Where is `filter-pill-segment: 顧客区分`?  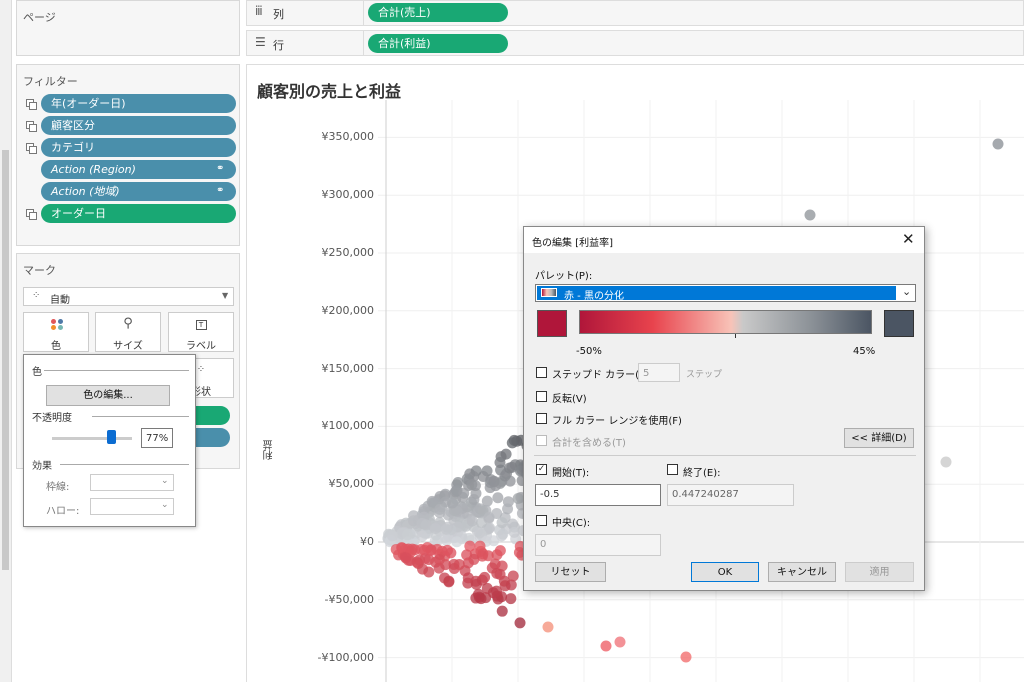
filter-pill-segment: 顧客区分 is located at coordinates (138, 125).